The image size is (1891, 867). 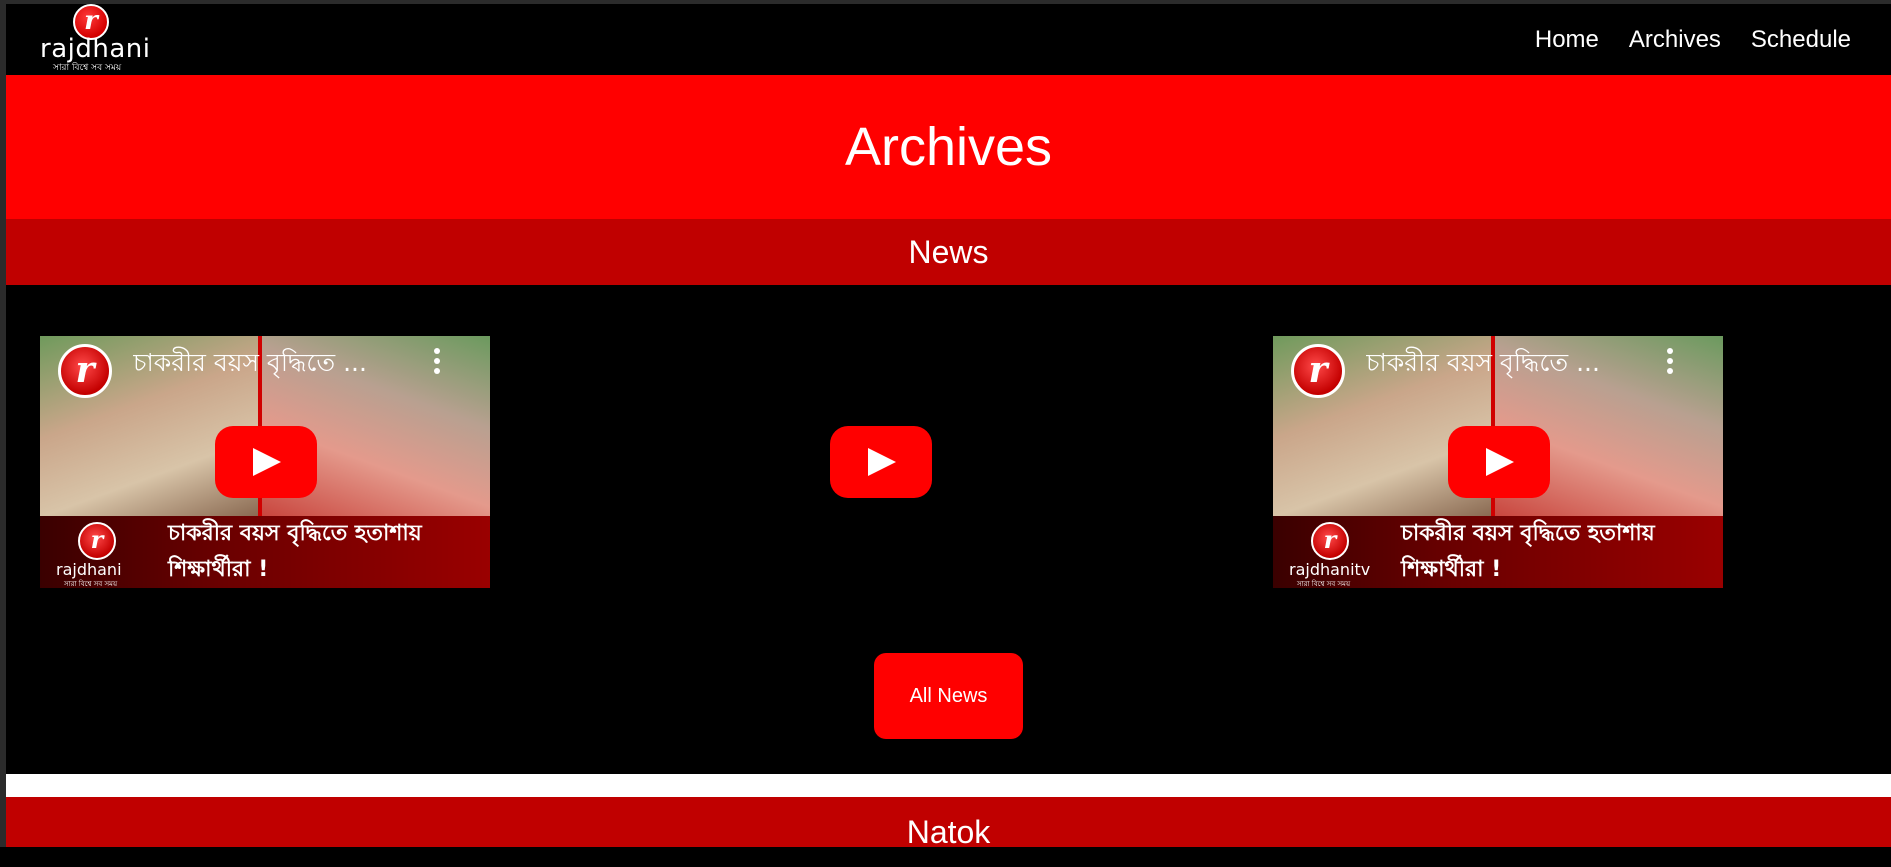 What do you see at coordinates (1801, 40) in the screenshot?
I see `nav-link-schedule: Schedule` at bounding box center [1801, 40].